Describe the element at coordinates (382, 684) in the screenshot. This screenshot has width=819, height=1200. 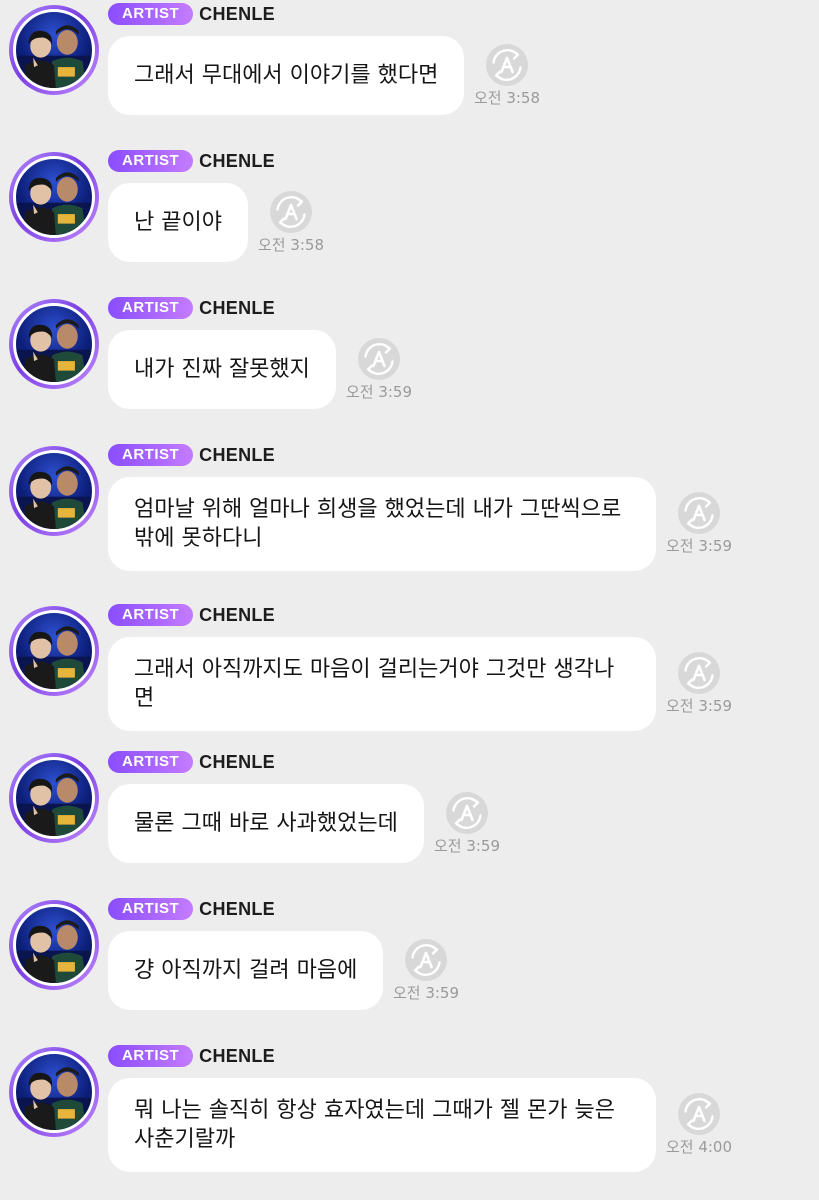
I see `message-bubble: 그래서 아직까지도 마음이 걸리는거야 그것만 생각나면` at that location.